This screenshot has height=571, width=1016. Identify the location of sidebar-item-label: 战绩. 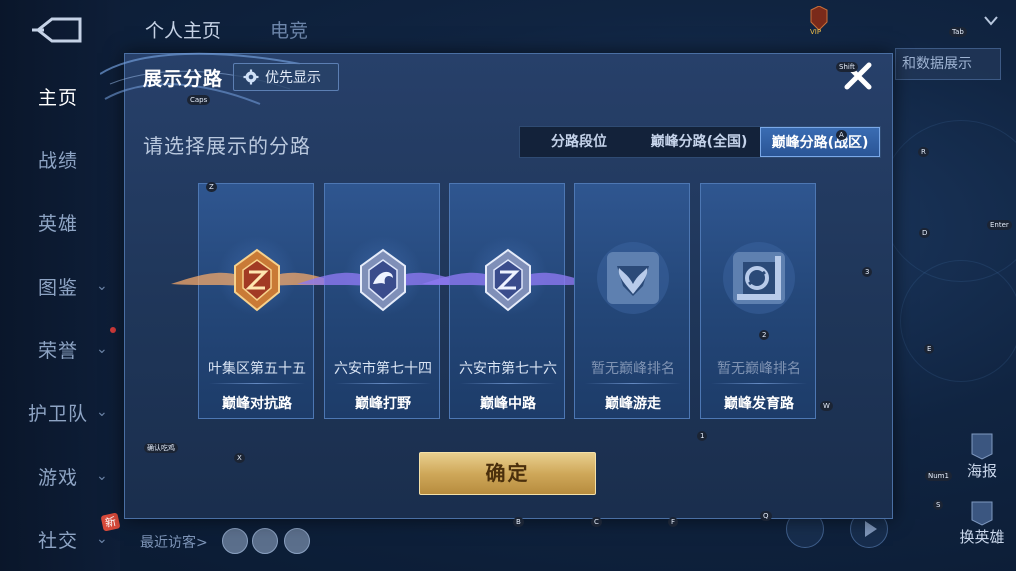
(58, 160).